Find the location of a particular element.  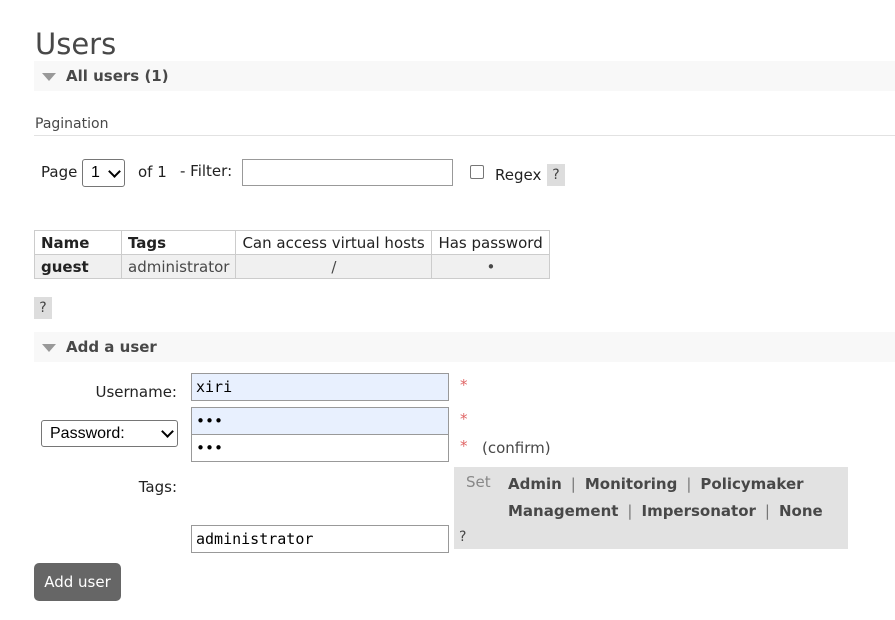

filter-input is located at coordinates (347, 172).